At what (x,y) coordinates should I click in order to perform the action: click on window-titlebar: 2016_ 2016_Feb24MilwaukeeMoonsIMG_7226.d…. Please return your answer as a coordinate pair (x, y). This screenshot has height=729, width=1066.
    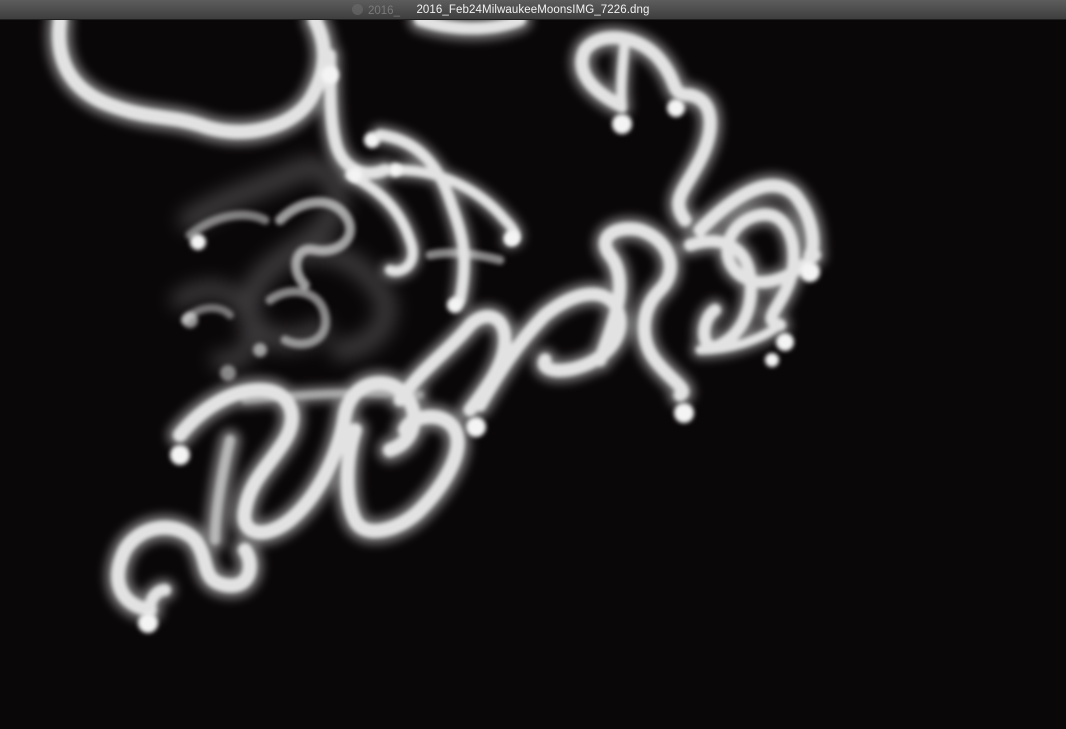
    Looking at the image, I should click on (533, 10).